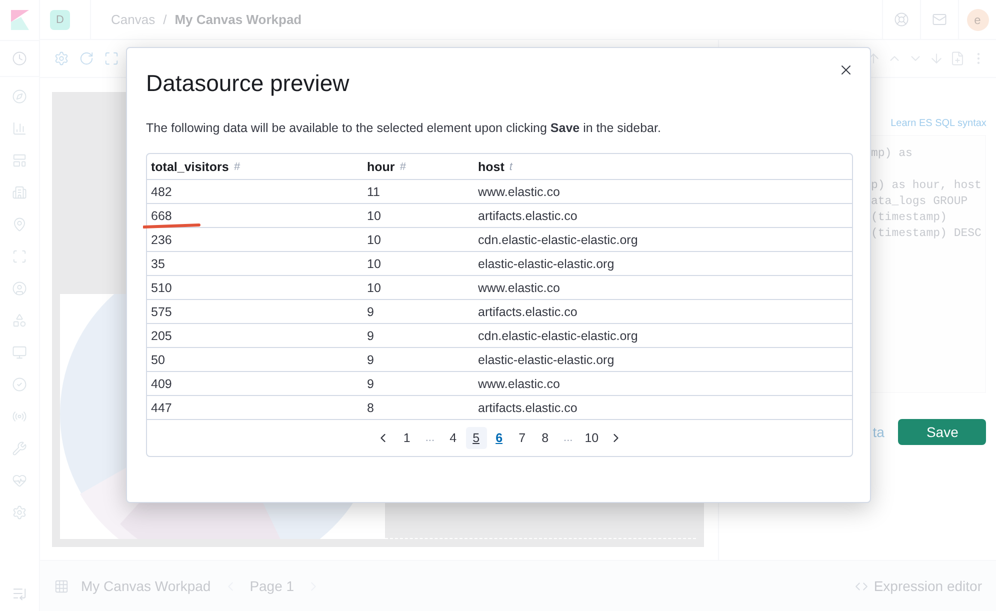 This screenshot has height=611, width=996. What do you see at coordinates (939, 19) in the screenshot?
I see `mail-icon` at bounding box center [939, 19].